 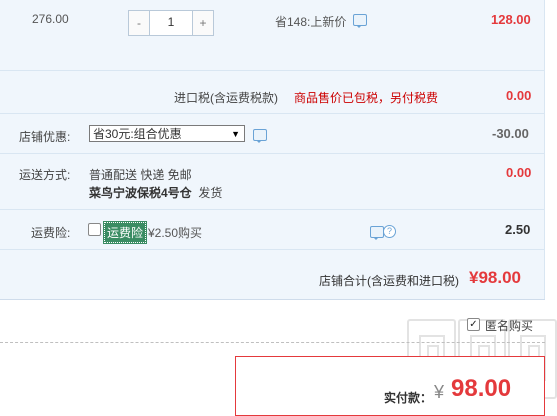 What do you see at coordinates (175, 233) in the screenshot?
I see `insurance-price: ¥2.50购买` at bounding box center [175, 233].